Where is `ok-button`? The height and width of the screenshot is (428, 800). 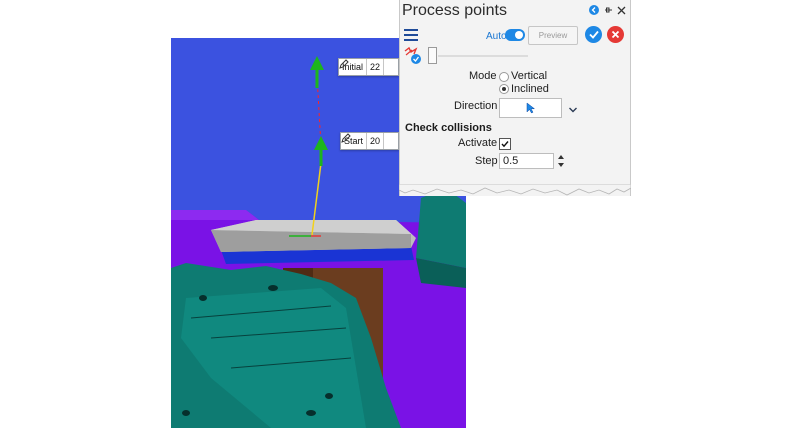 ok-button is located at coordinates (593, 34).